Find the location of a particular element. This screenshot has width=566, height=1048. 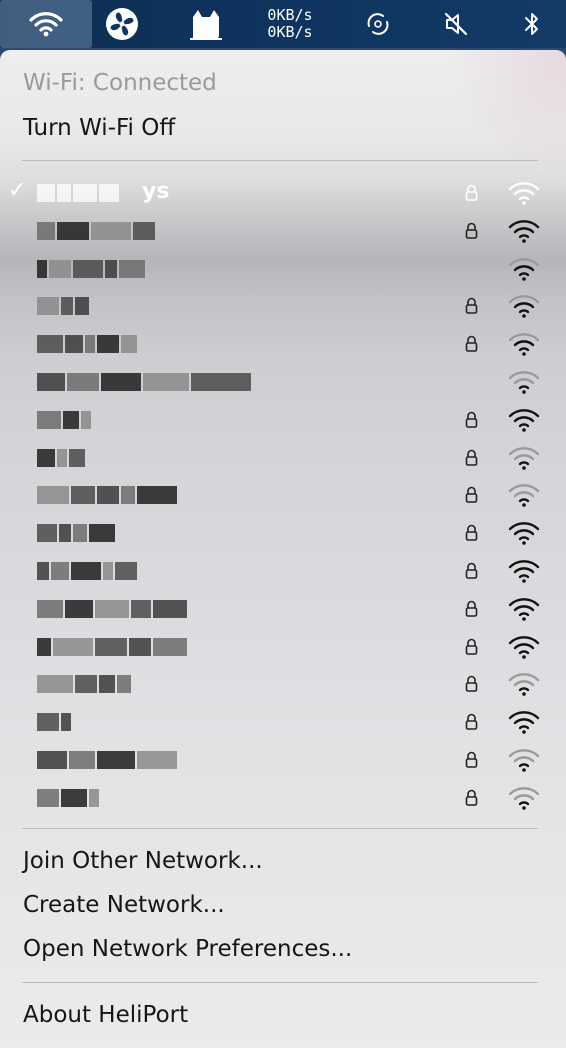

download-speed: 0KB/s is located at coordinates (290, 32).